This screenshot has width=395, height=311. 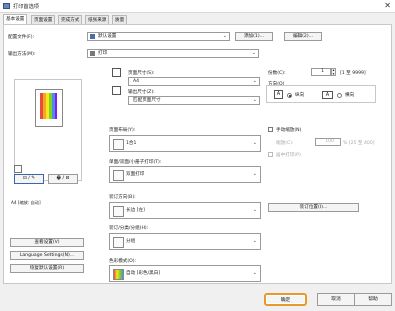 What do you see at coordinates (118, 242) in the screenshot?
I see `collate-icon` at bounding box center [118, 242].